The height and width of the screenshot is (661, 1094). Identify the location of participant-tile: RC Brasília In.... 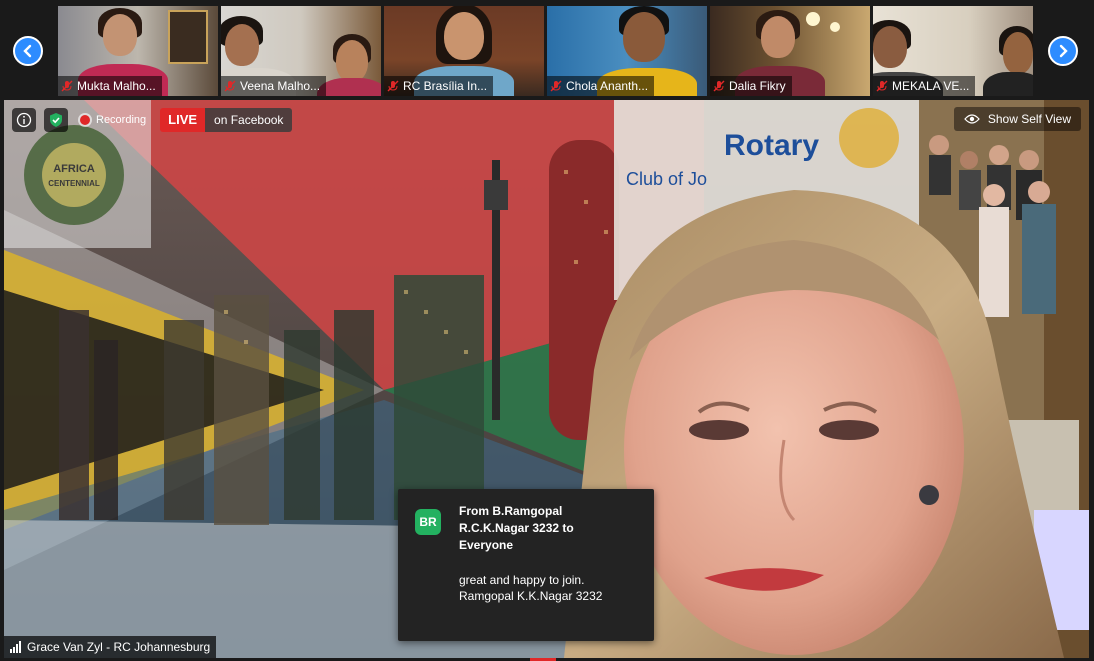
(464, 51).